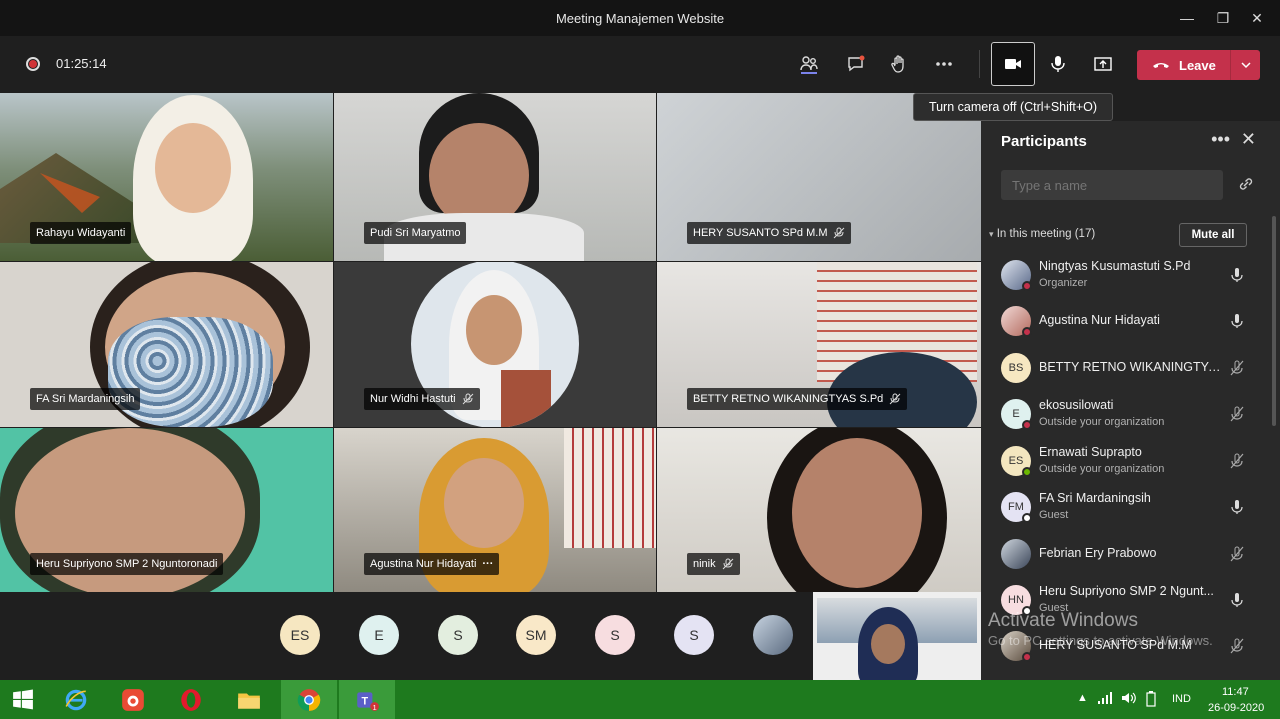 This screenshot has height=719, width=1280. What do you see at coordinates (1181, 699) in the screenshot?
I see `input-language: IND` at bounding box center [1181, 699].